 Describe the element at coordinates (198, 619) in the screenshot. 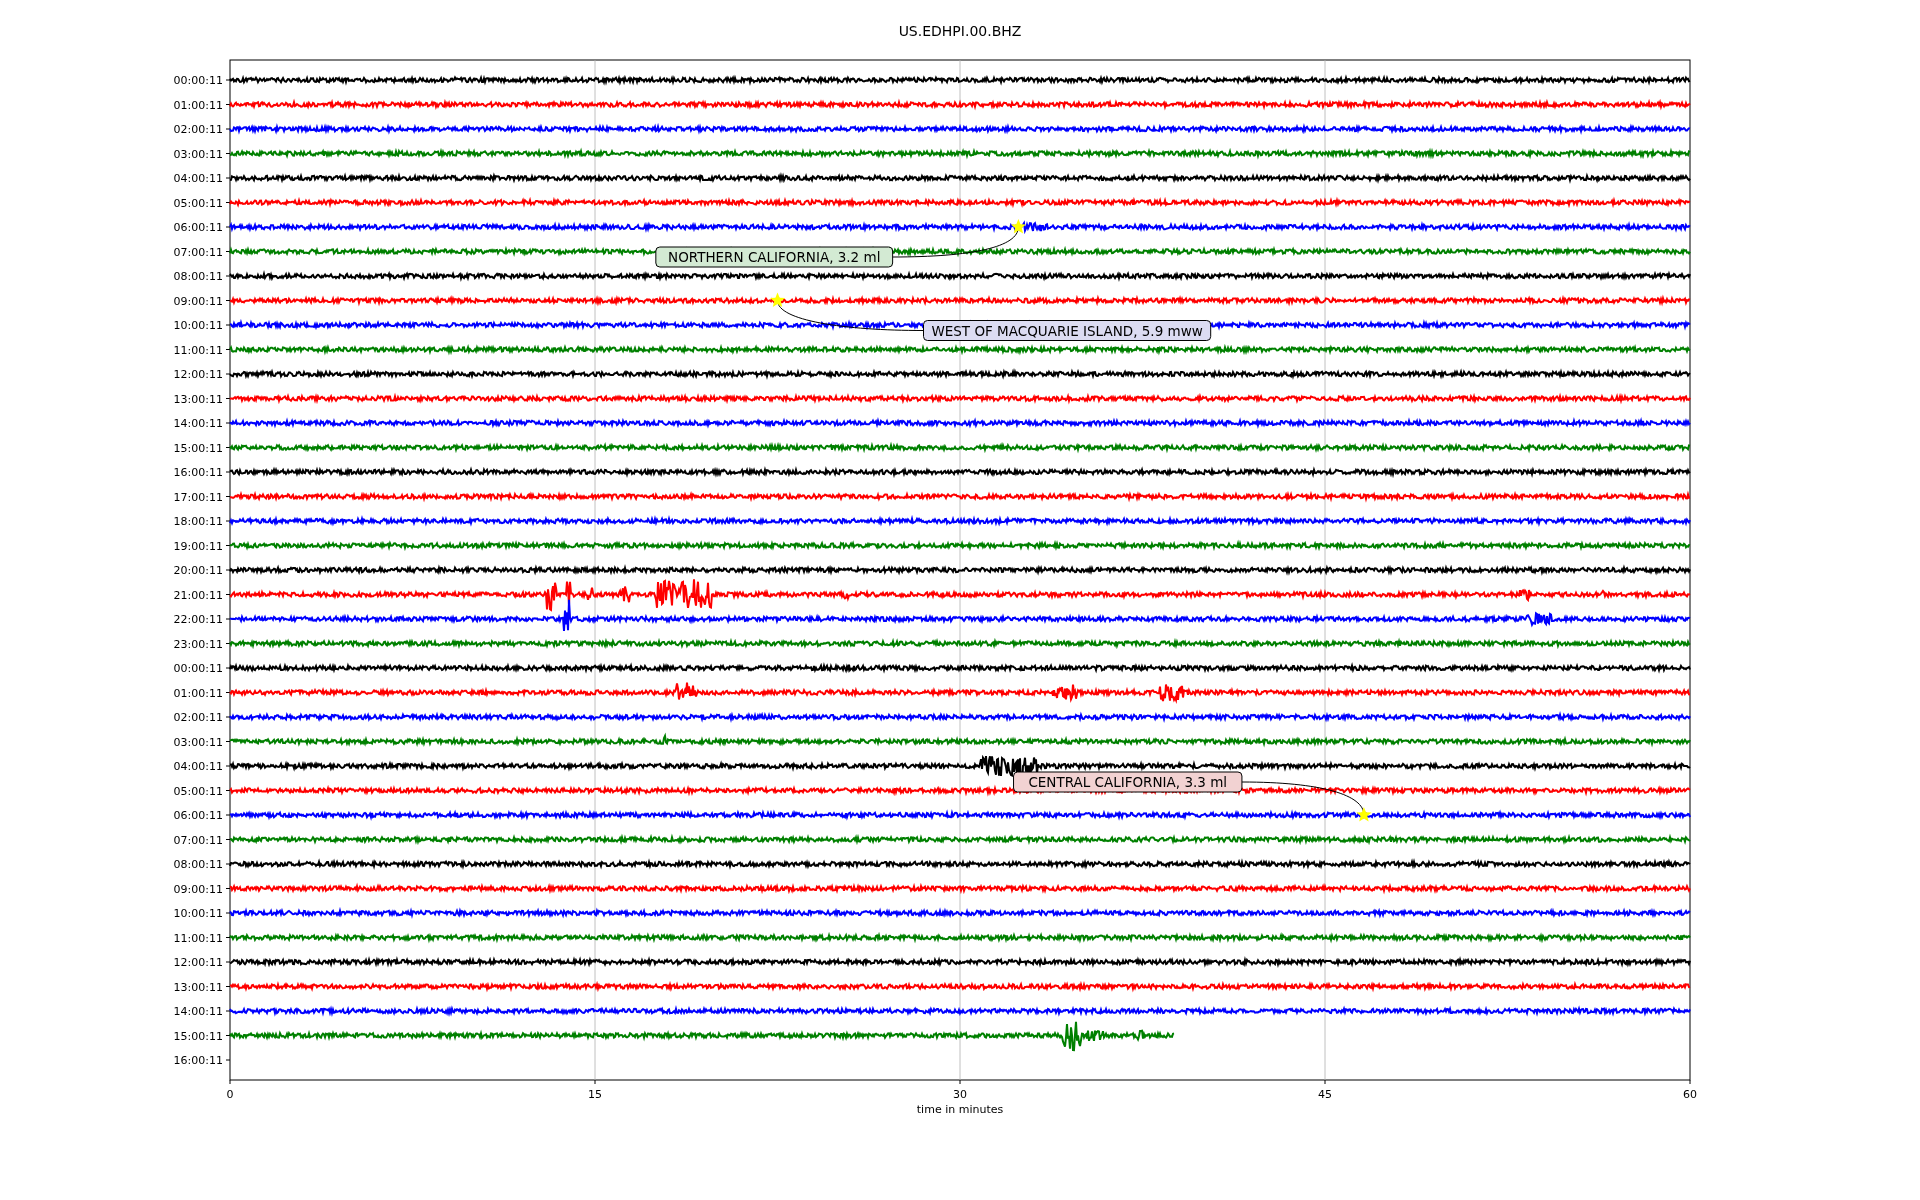

I see `y-tick-label: 22:00:11` at that location.